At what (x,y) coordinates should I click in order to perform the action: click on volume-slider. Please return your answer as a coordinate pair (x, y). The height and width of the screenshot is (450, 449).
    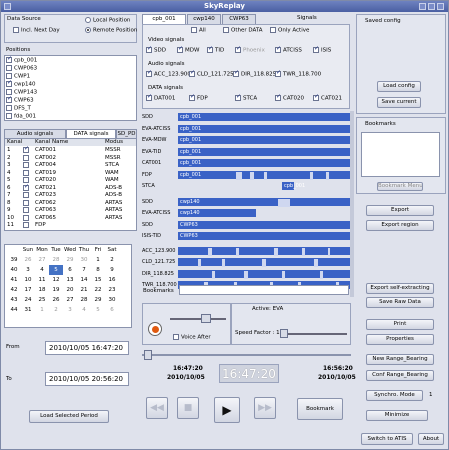
    Looking at the image, I should click on (198, 319).